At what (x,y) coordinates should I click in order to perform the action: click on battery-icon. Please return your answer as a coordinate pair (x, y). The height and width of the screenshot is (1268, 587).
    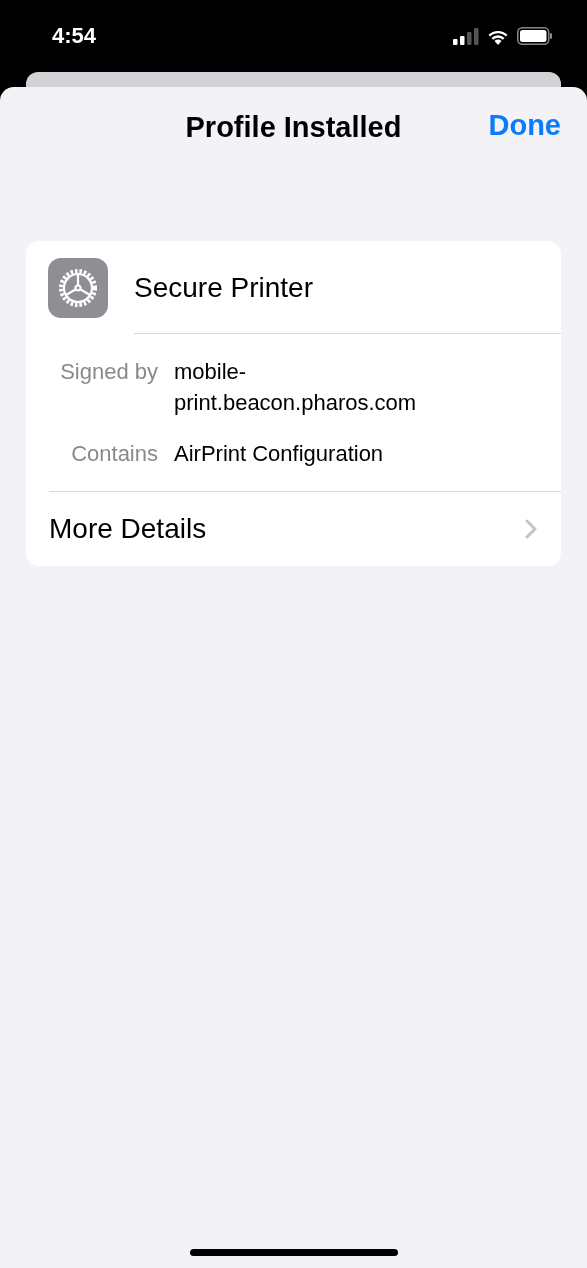
    Looking at the image, I should click on (535, 36).